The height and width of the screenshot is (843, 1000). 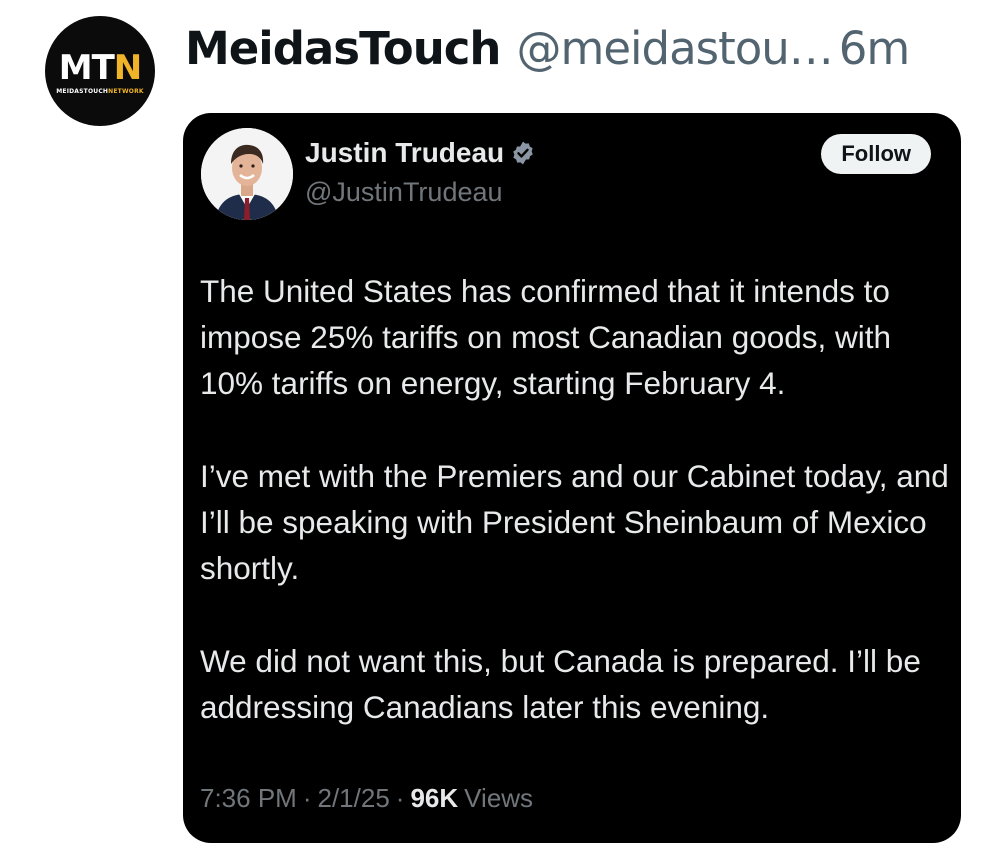 What do you see at coordinates (248, 798) in the screenshot?
I see `tweet-time: 7:36 PM` at bounding box center [248, 798].